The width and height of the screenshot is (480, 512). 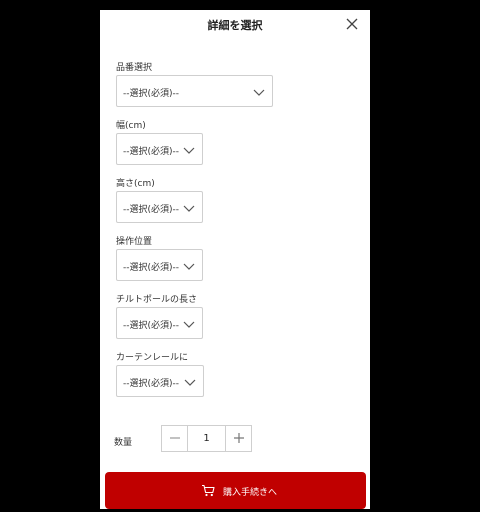 I want to click on checkout-button: 購入手続きへ, so click(x=235, y=490).